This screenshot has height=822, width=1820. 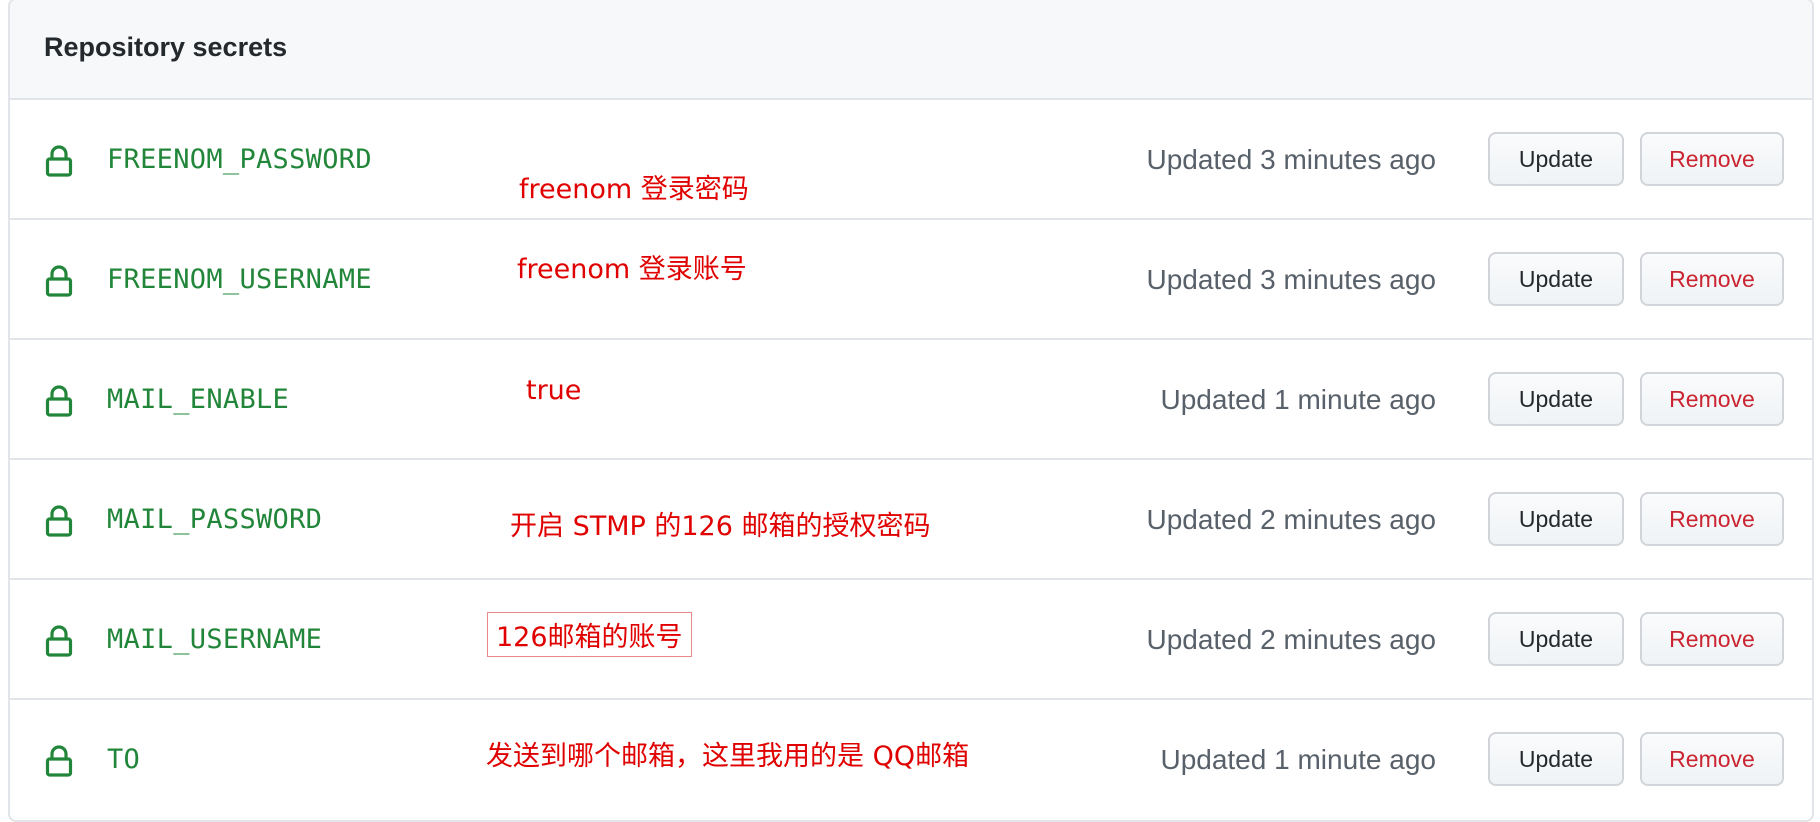 I want to click on annotation-note: 发送到哪个邮箱，这里我用的是 QQ邮箱, so click(x=728, y=756).